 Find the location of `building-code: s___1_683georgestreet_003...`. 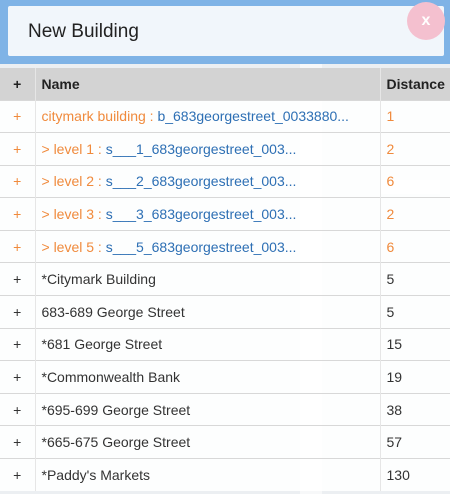

building-code: s___1_683georgestreet_003... is located at coordinates (201, 148).